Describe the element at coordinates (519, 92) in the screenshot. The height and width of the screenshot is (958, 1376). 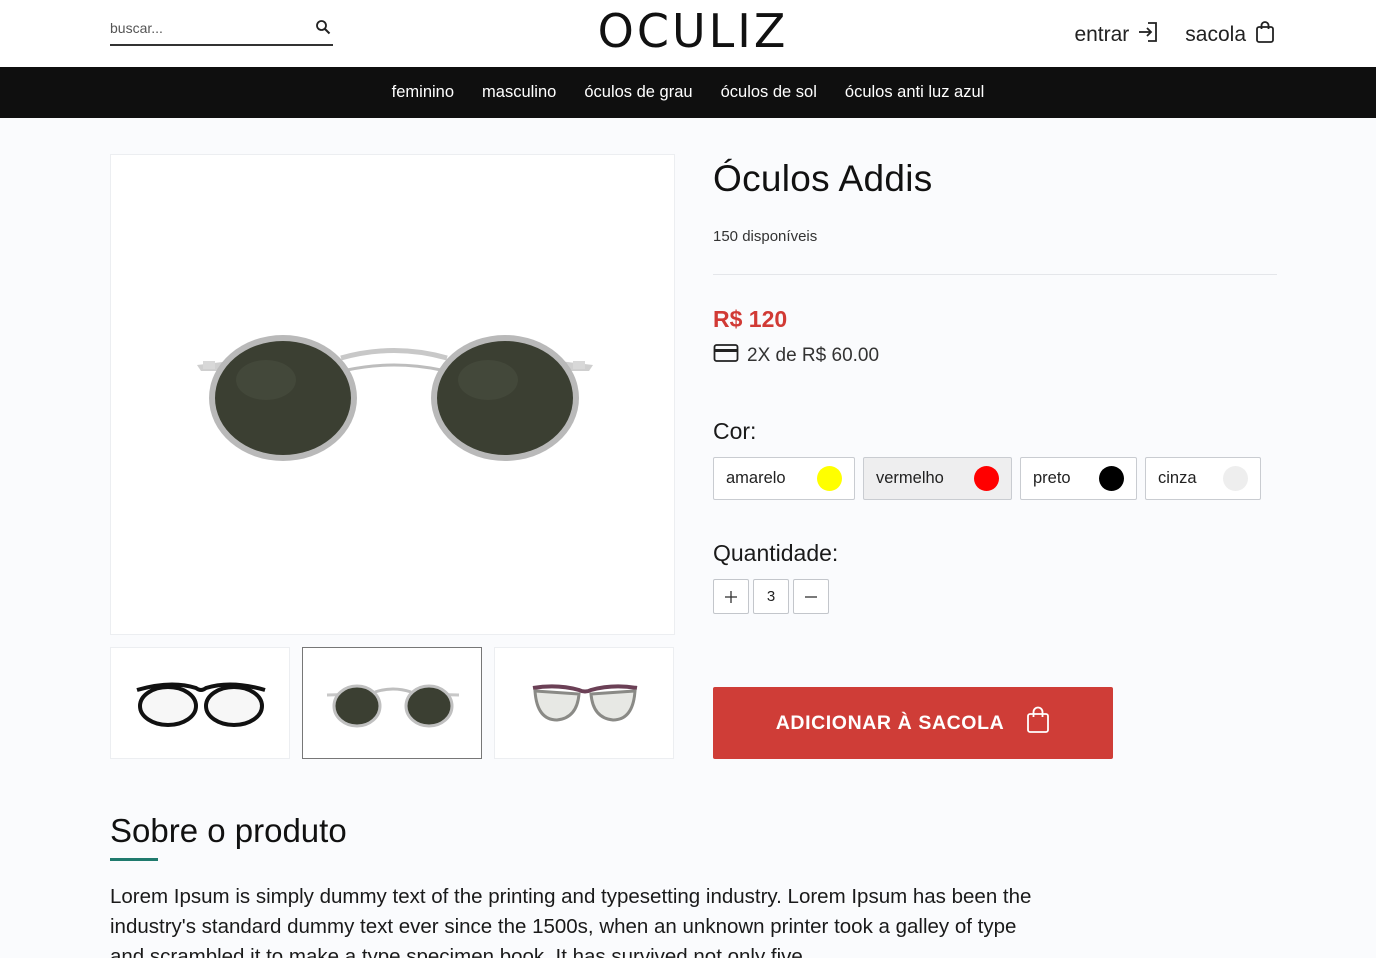
I see `nav-item-masculino: masculino` at that location.